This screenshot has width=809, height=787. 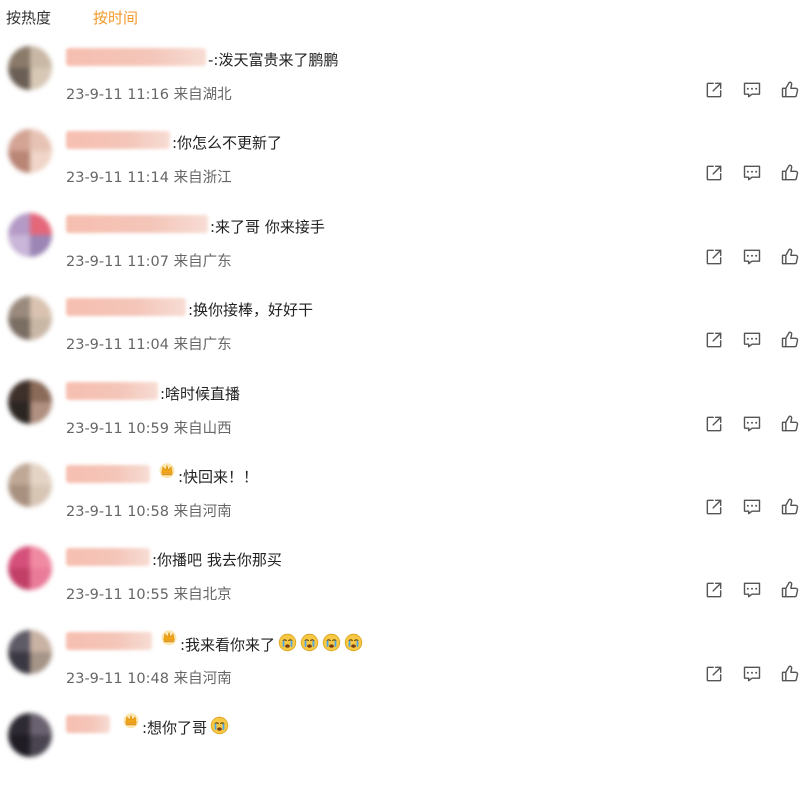 What do you see at coordinates (117, 261) in the screenshot?
I see `comment-time: 23-9-11 11:07` at bounding box center [117, 261].